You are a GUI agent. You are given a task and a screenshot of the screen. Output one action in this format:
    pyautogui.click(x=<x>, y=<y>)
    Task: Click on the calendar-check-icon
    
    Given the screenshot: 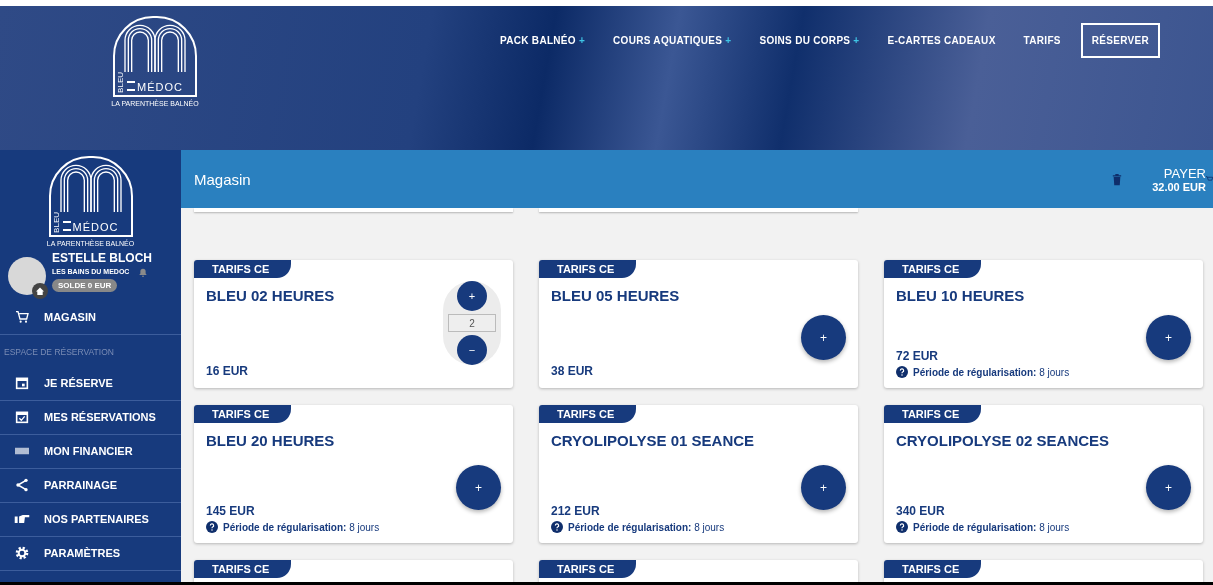 What is the action you would take?
    pyautogui.click(x=22, y=417)
    